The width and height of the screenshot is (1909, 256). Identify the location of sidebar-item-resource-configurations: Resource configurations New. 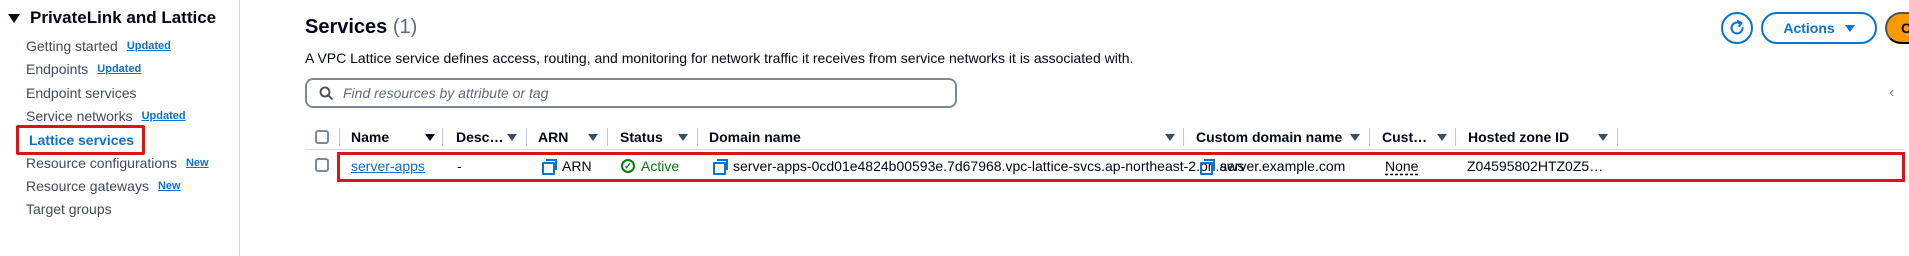
(117, 163).